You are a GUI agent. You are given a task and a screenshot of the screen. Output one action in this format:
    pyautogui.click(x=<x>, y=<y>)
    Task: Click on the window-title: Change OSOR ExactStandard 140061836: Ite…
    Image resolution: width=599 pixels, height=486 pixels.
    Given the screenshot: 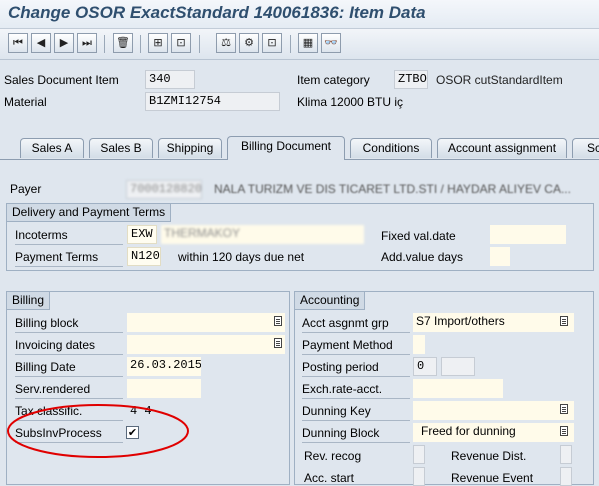 What is the action you would take?
    pyautogui.click(x=217, y=12)
    